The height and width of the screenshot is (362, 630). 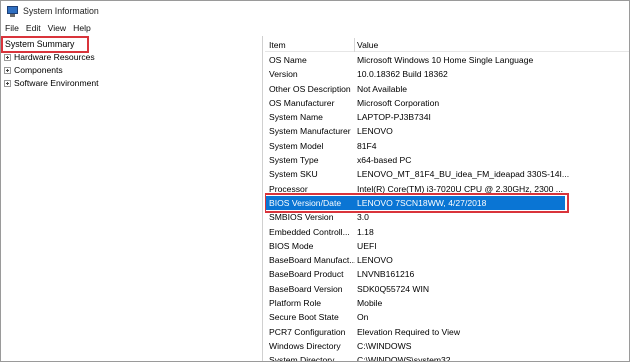 What do you see at coordinates (302, 102) in the screenshot?
I see `row-item: OS Manufacturer` at bounding box center [302, 102].